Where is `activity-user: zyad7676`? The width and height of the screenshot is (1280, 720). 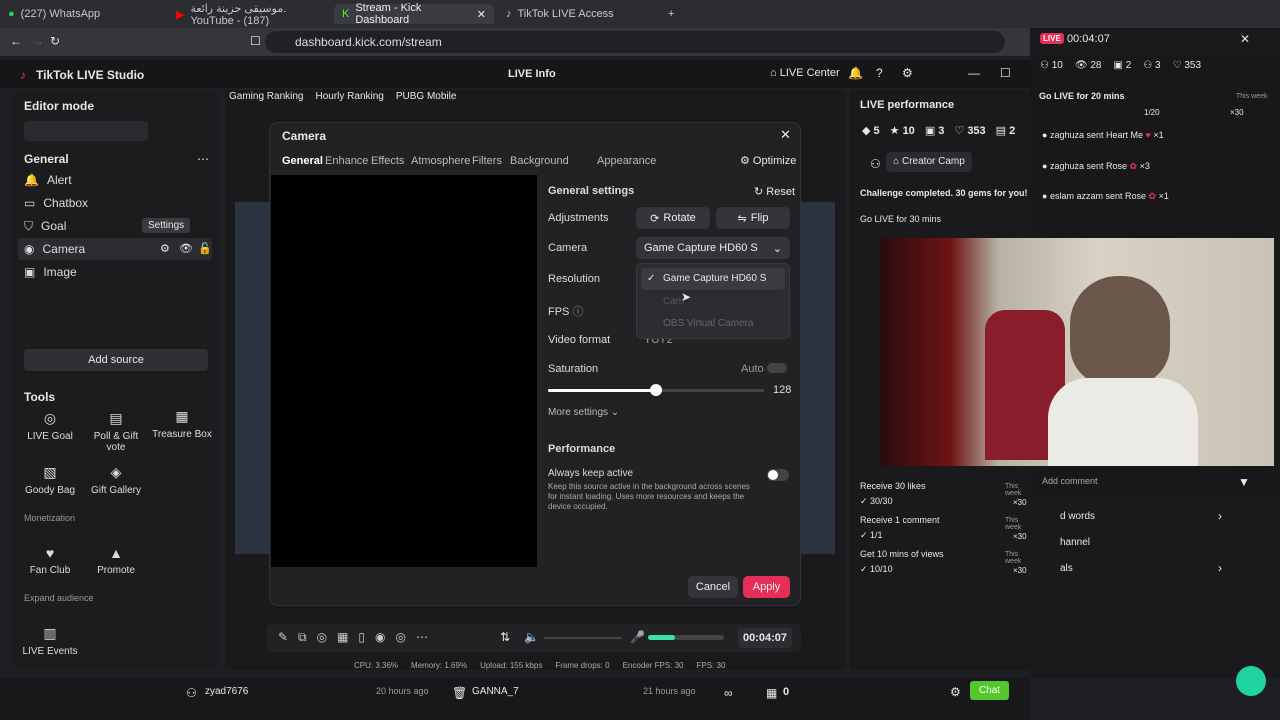 activity-user: zyad7676 is located at coordinates (226, 691).